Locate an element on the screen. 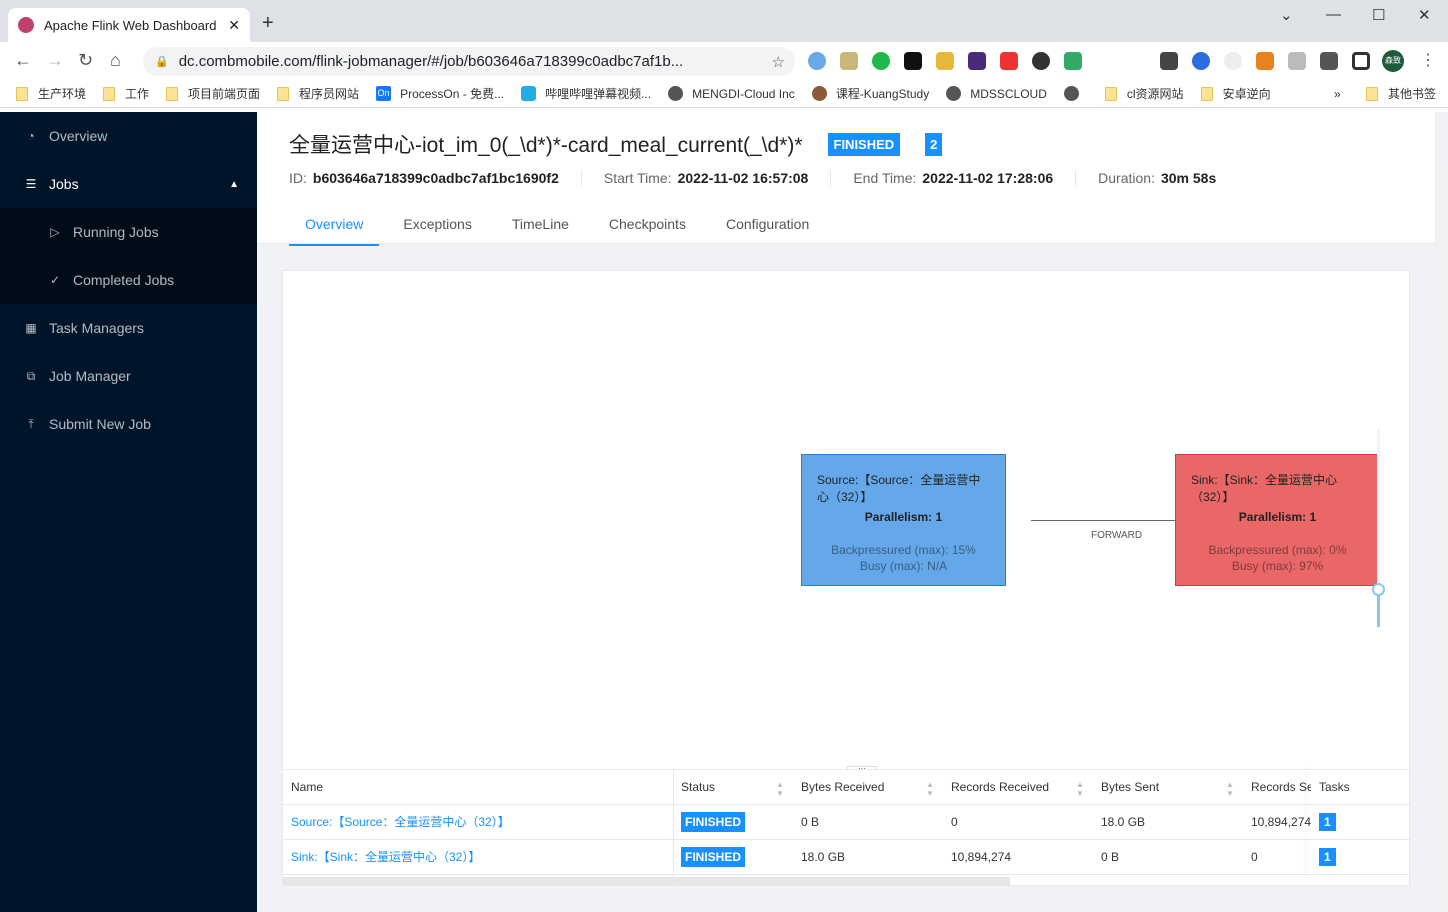 The image size is (1448, 912). home-icon: ⌂ is located at coordinates (115, 60).